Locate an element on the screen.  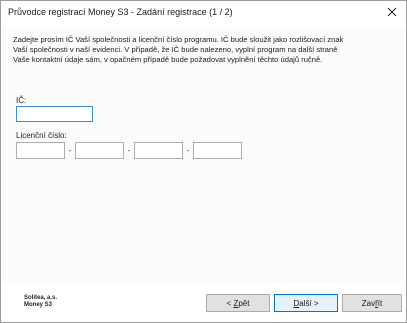
company-name: Solitea, a.s. is located at coordinates (41, 298).